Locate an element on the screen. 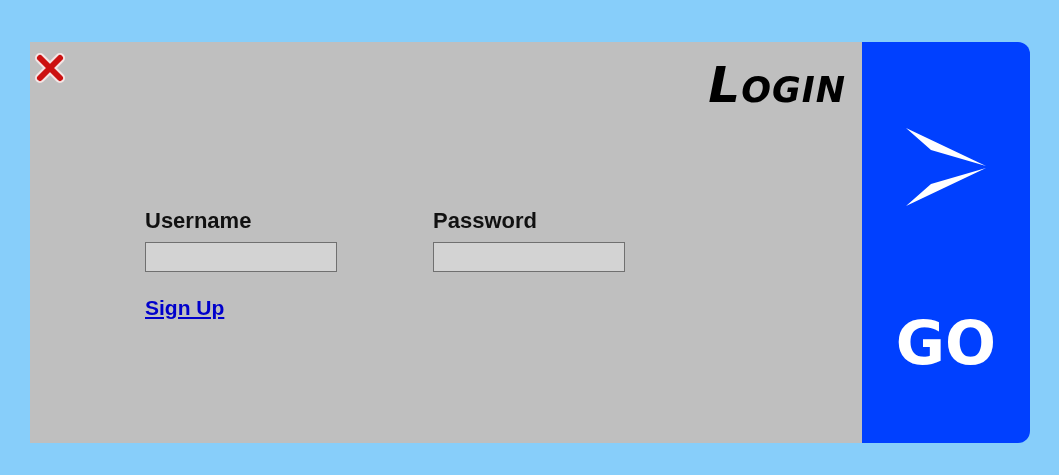 This screenshot has width=1059, height=475. login-title: Login is located at coordinates (777, 85).